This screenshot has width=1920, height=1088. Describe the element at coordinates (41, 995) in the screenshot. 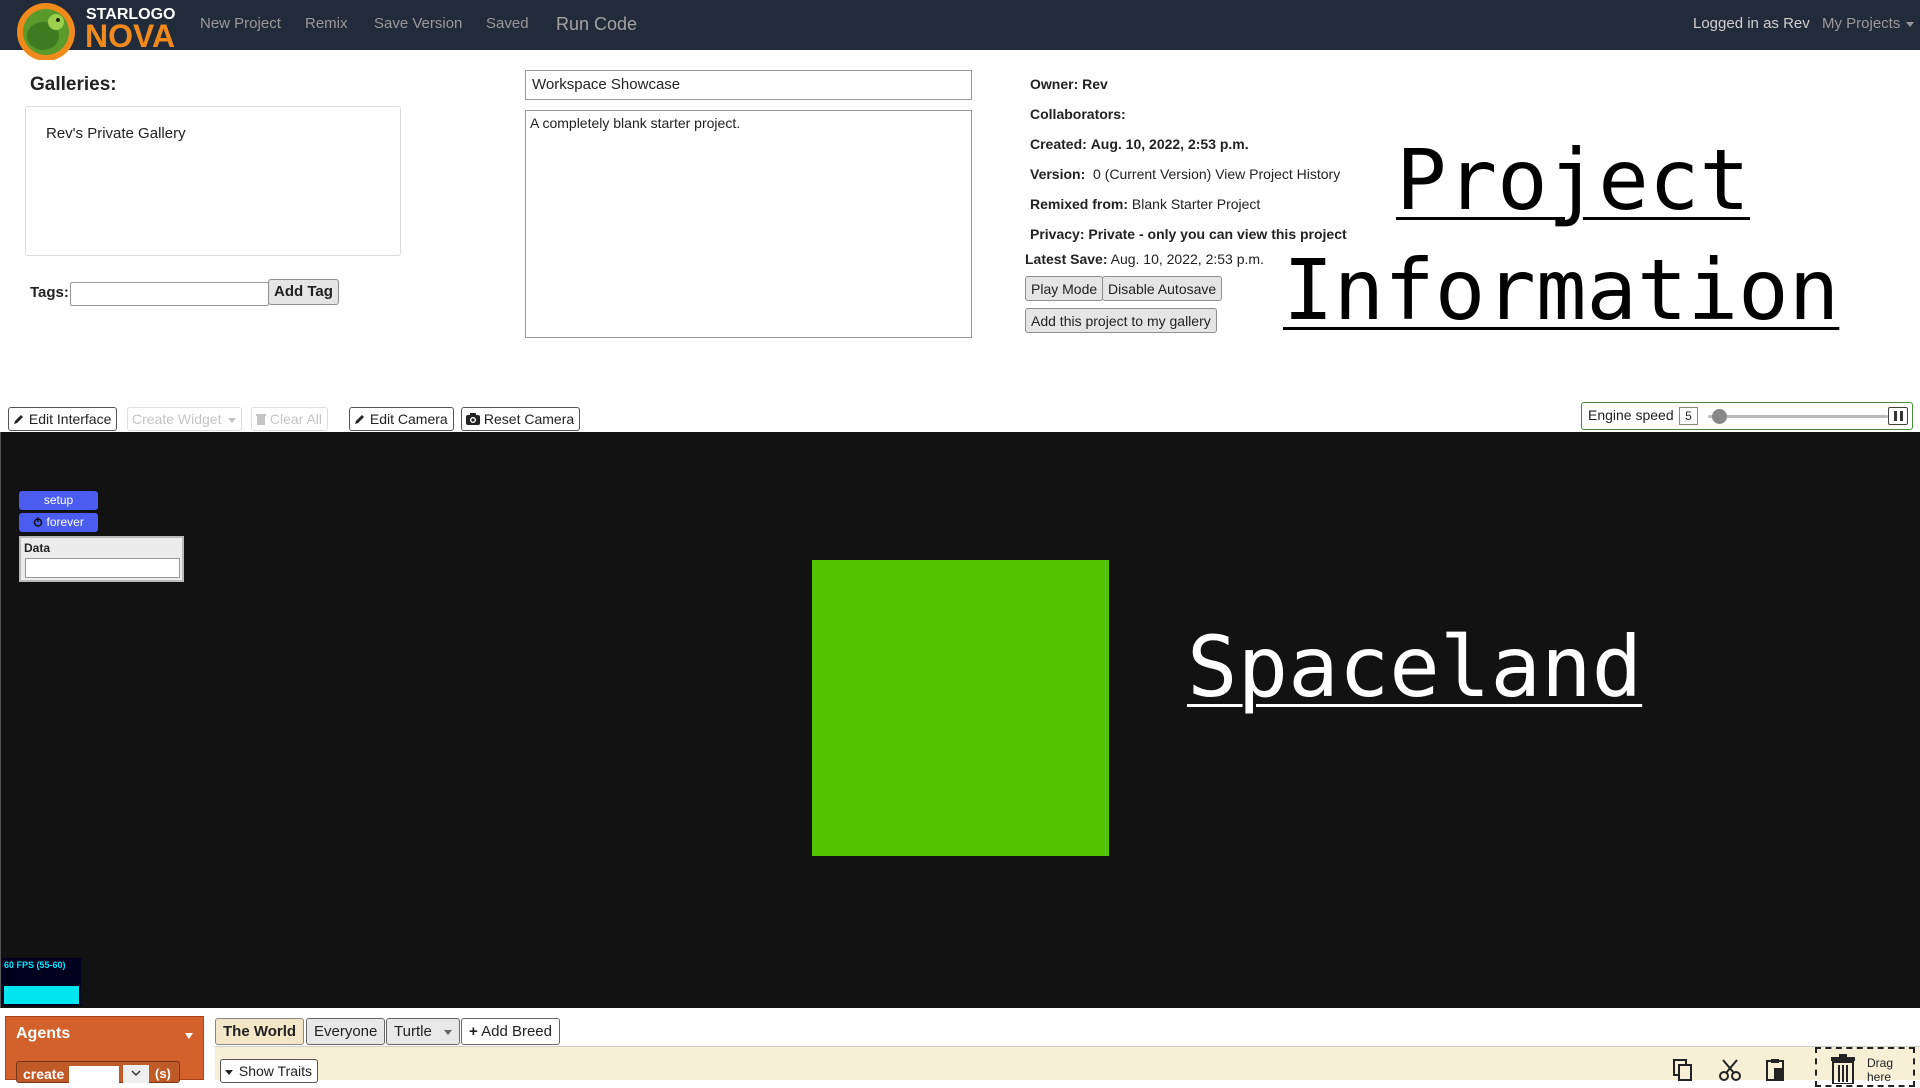

I see `fps-bar` at that location.